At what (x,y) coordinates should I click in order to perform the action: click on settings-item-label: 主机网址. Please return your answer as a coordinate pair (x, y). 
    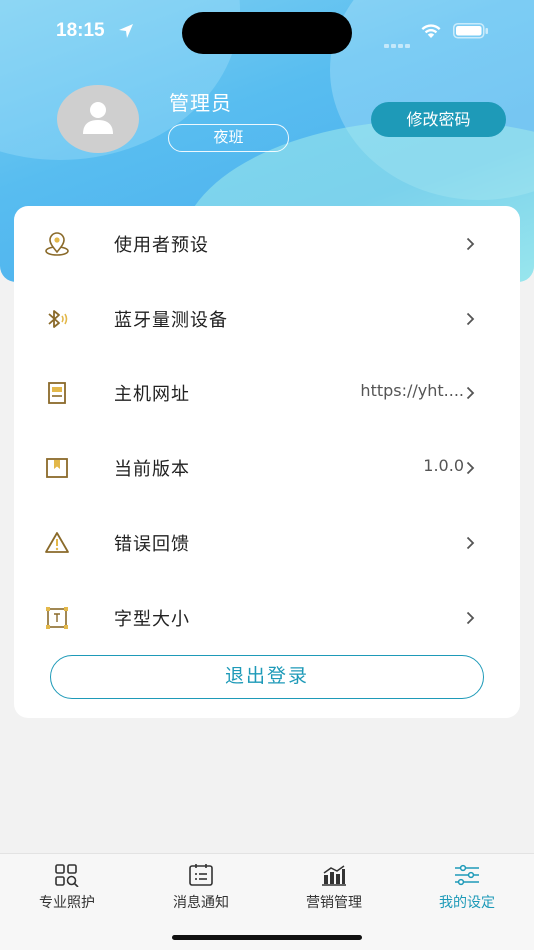
    Looking at the image, I should click on (152, 394).